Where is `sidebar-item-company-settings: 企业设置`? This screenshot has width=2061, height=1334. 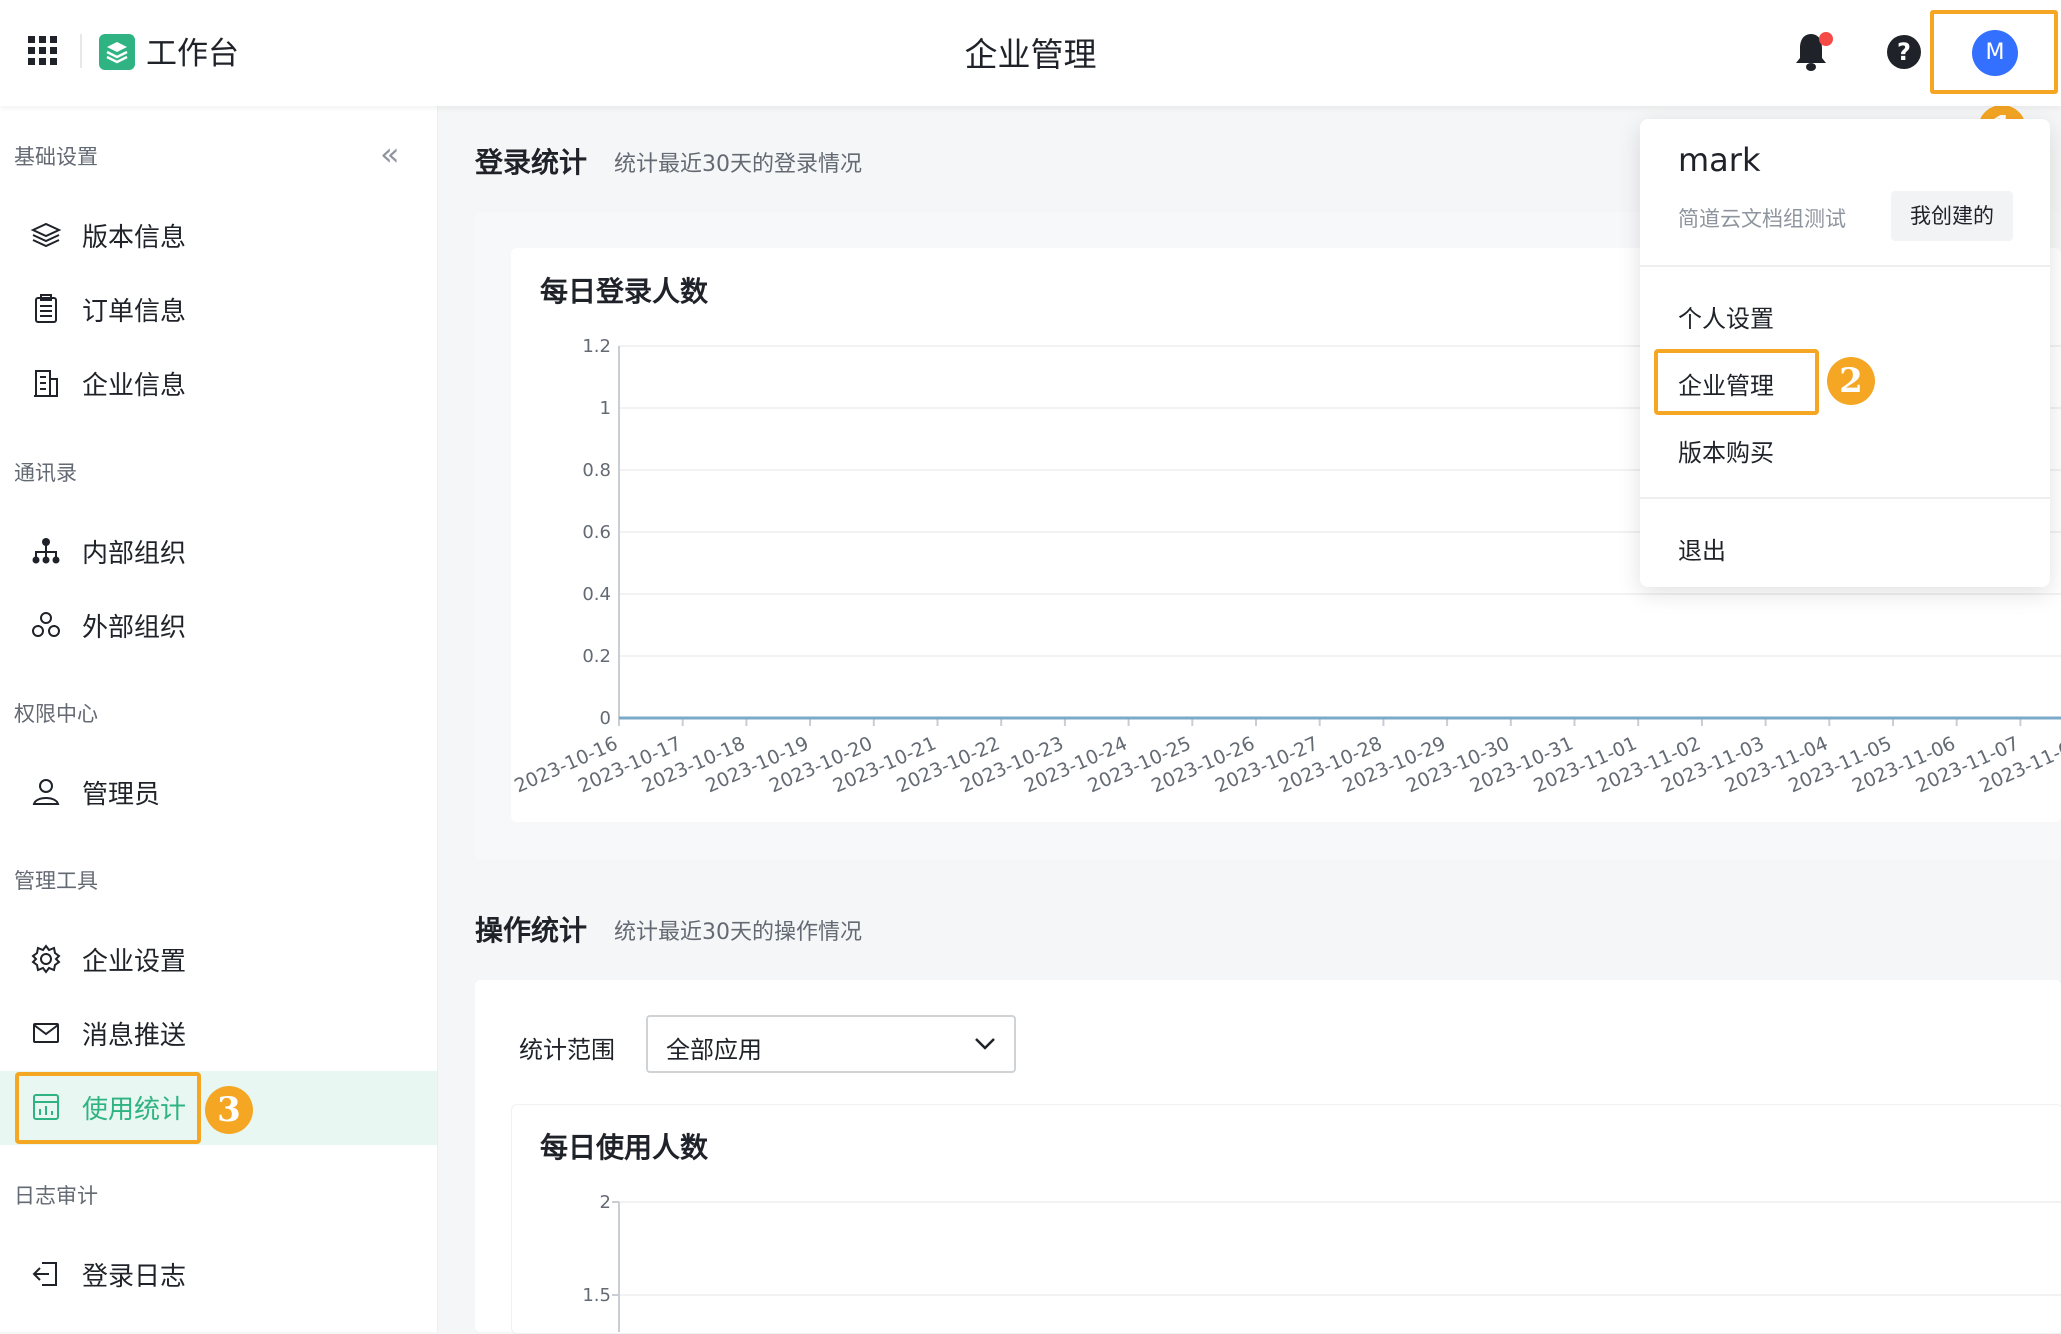
sidebar-item-company-settings: 企业设置 is located at coordinates (218, 960).